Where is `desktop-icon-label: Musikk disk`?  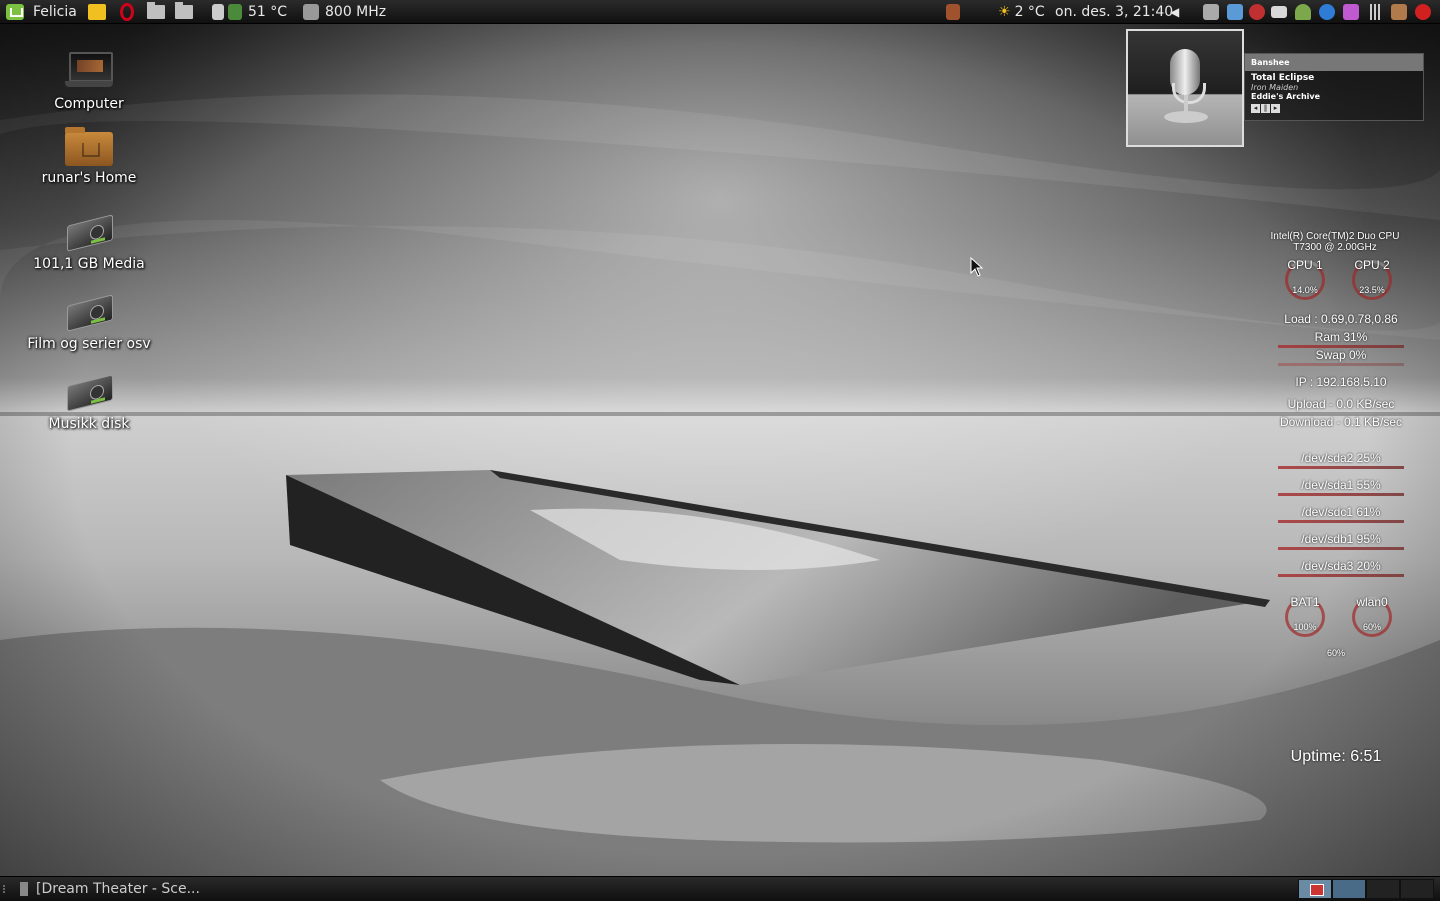
desktop-icon-label: Musikk disk is located at coordinates (89, 424).